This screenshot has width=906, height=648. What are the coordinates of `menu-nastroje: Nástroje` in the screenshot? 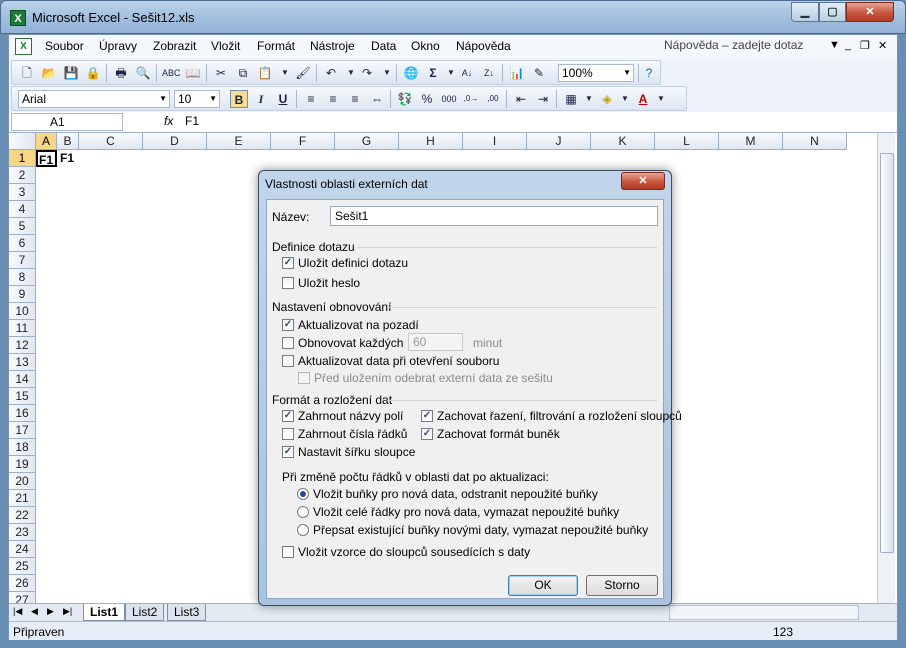 It's located at (332, 46).